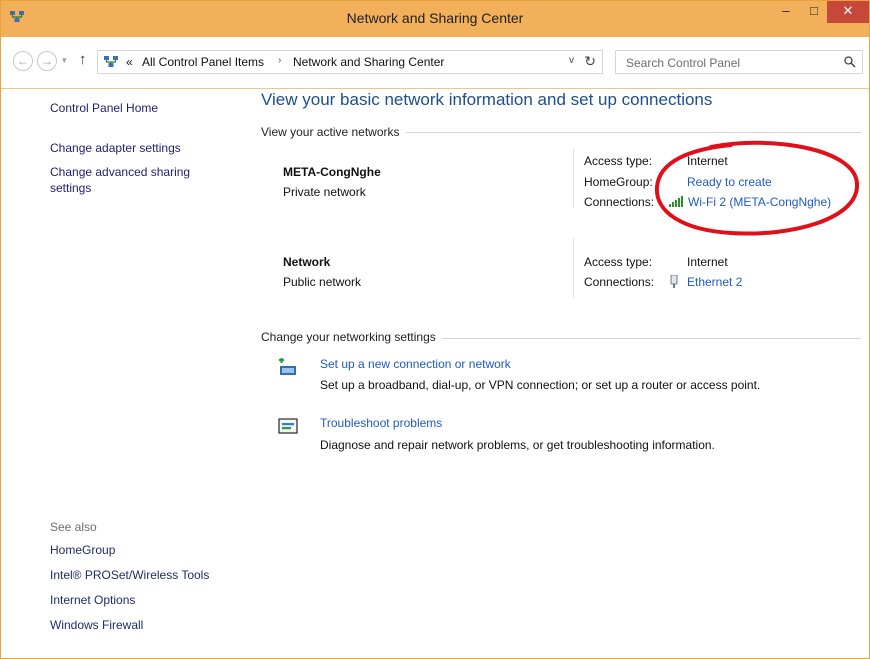 Image resolution: width=870 pixels, height=659 pixels. What do you see at coordinates (324, 192) in the screenshot?
I see `network-type: Private network` at bounding box center [324, 192].